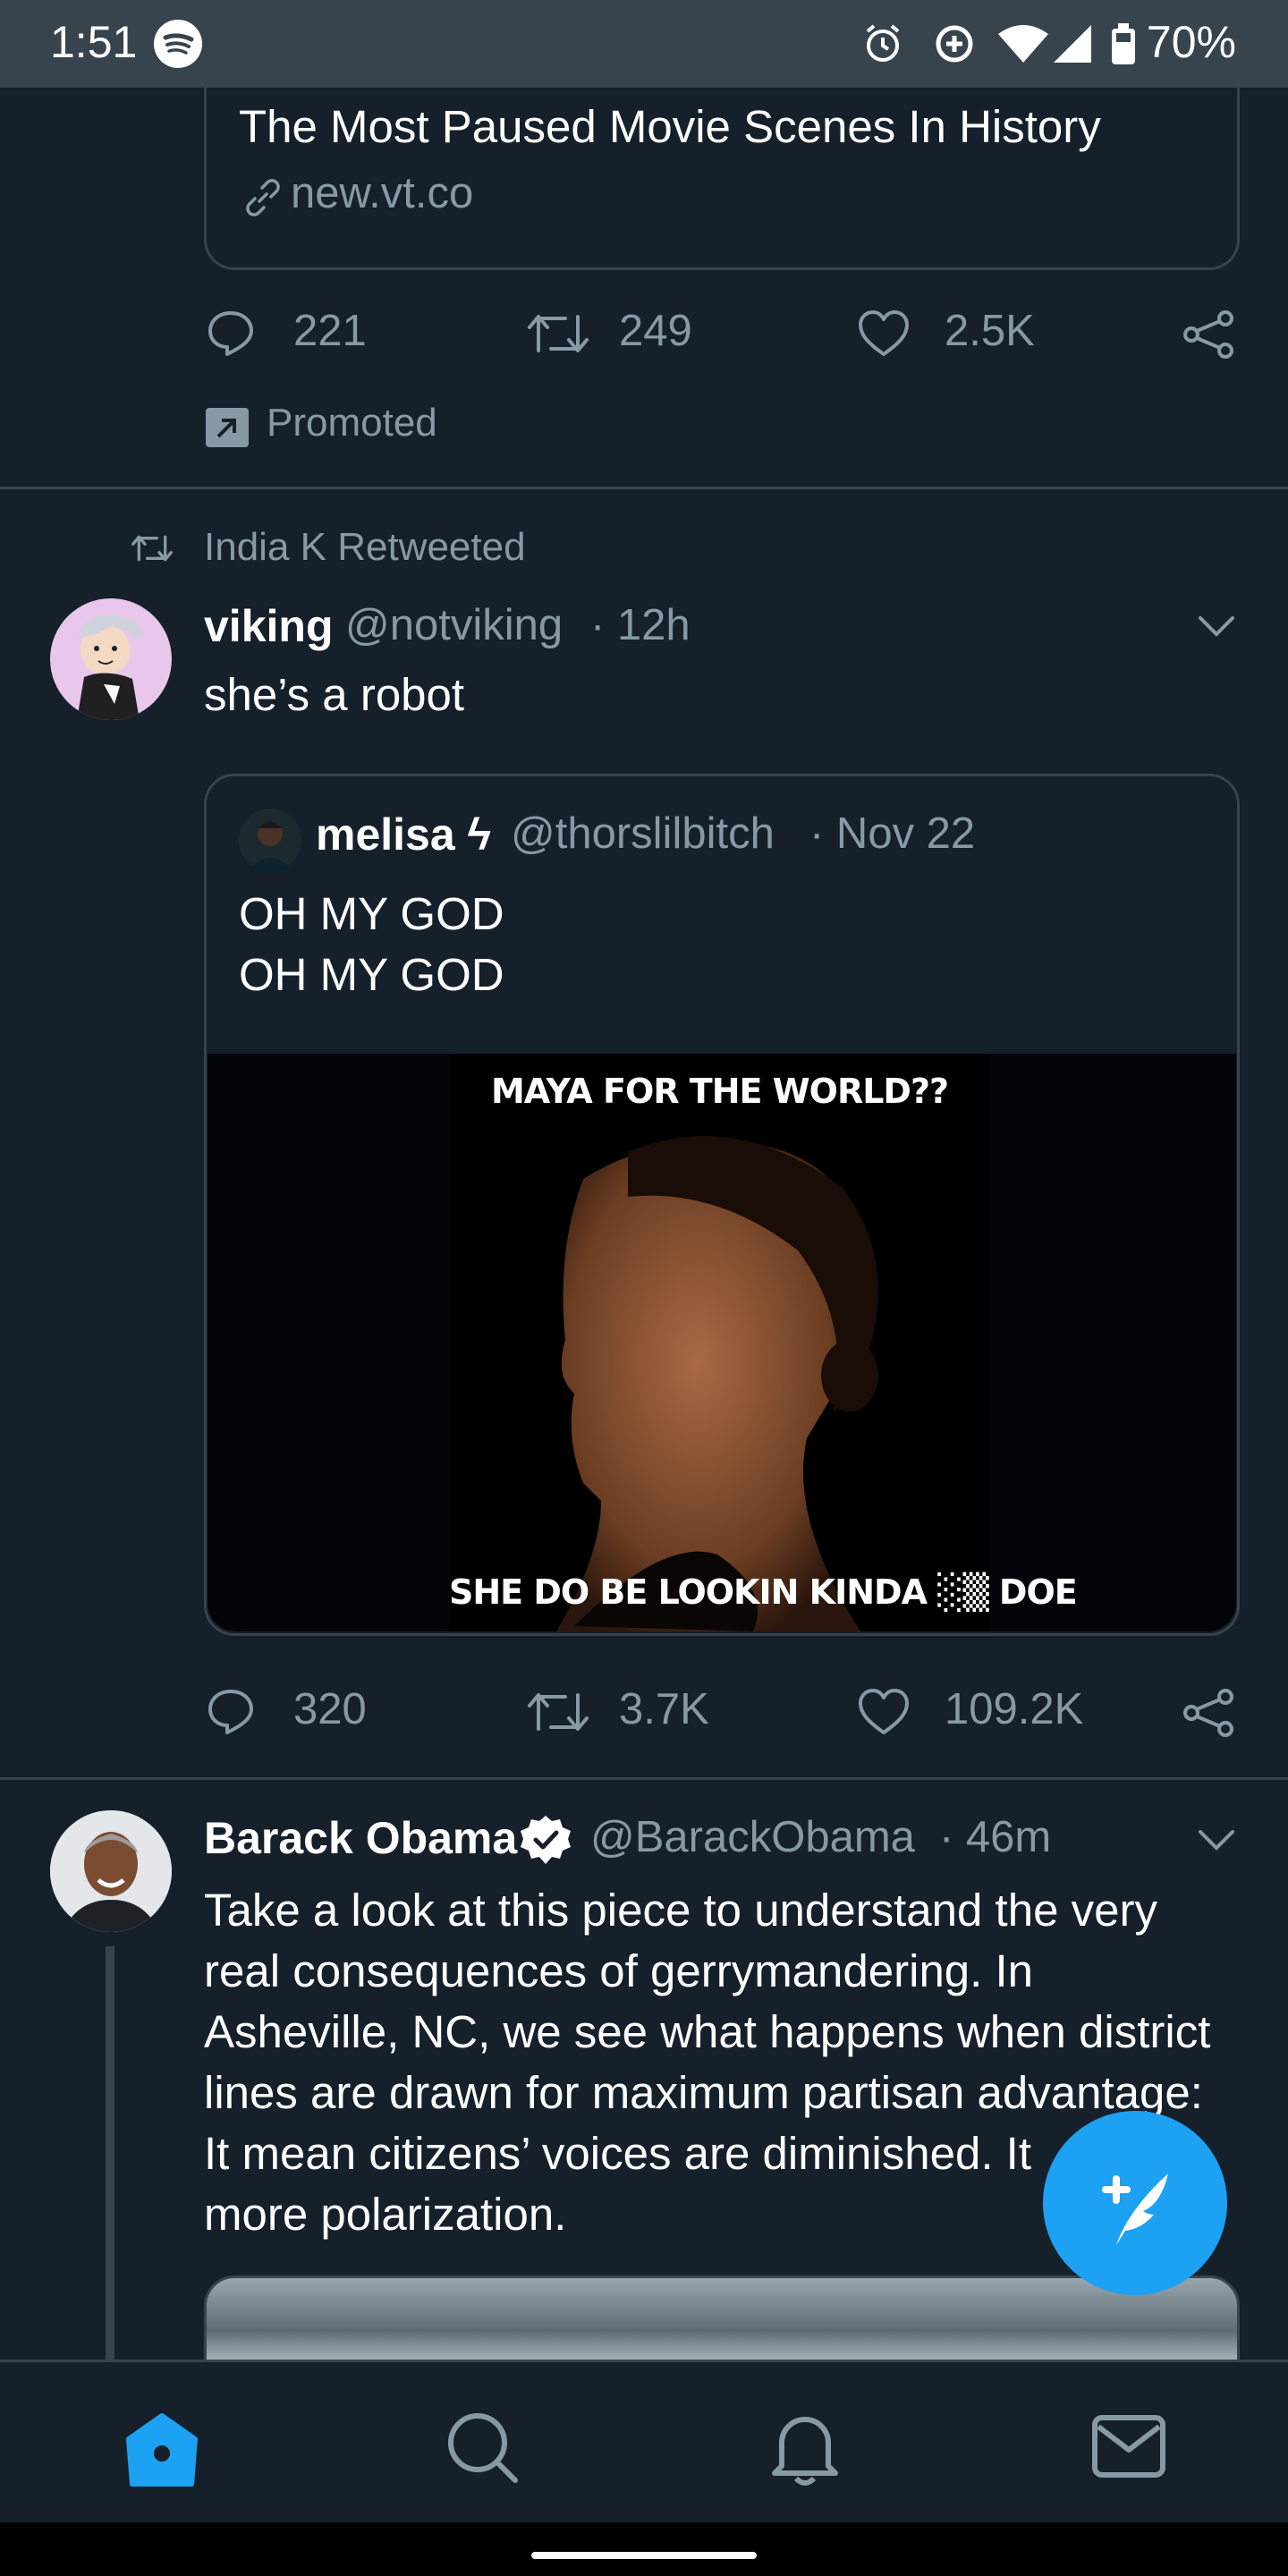 The image size is (1288, 2576). What do you see at coordinates (664, 1709) in the screenshot?
I see `retweet-count: 3.7K` at bounding box center [664, 1709].